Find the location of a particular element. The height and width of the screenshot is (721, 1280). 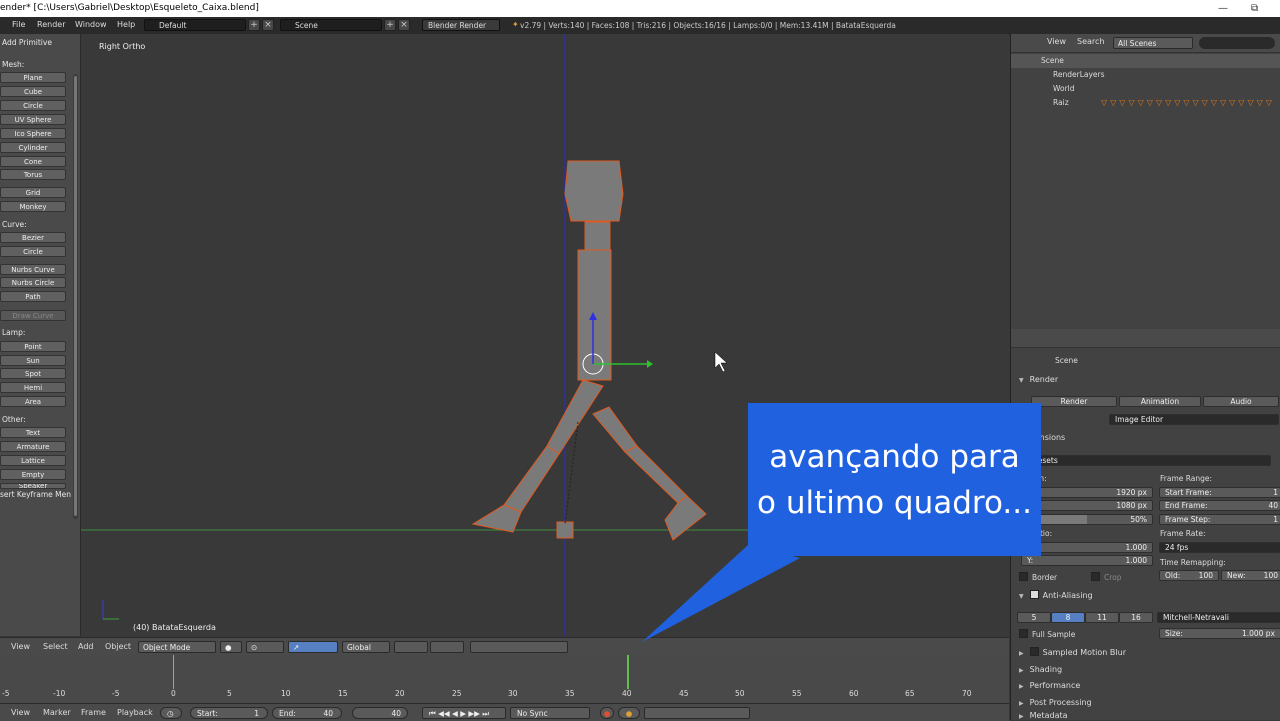

end-frame-prop: End Frame: 40 is located at coordinates (1219, 505).